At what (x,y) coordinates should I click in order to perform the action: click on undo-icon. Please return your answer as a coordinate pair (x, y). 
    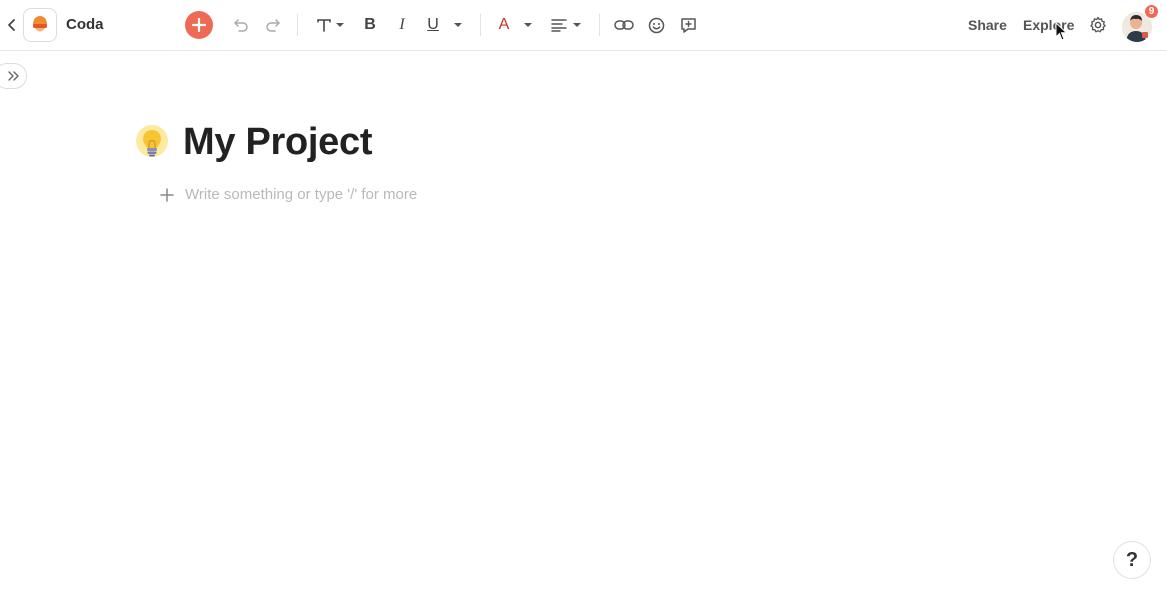
    Looking at the image, I should click on (241, 25).